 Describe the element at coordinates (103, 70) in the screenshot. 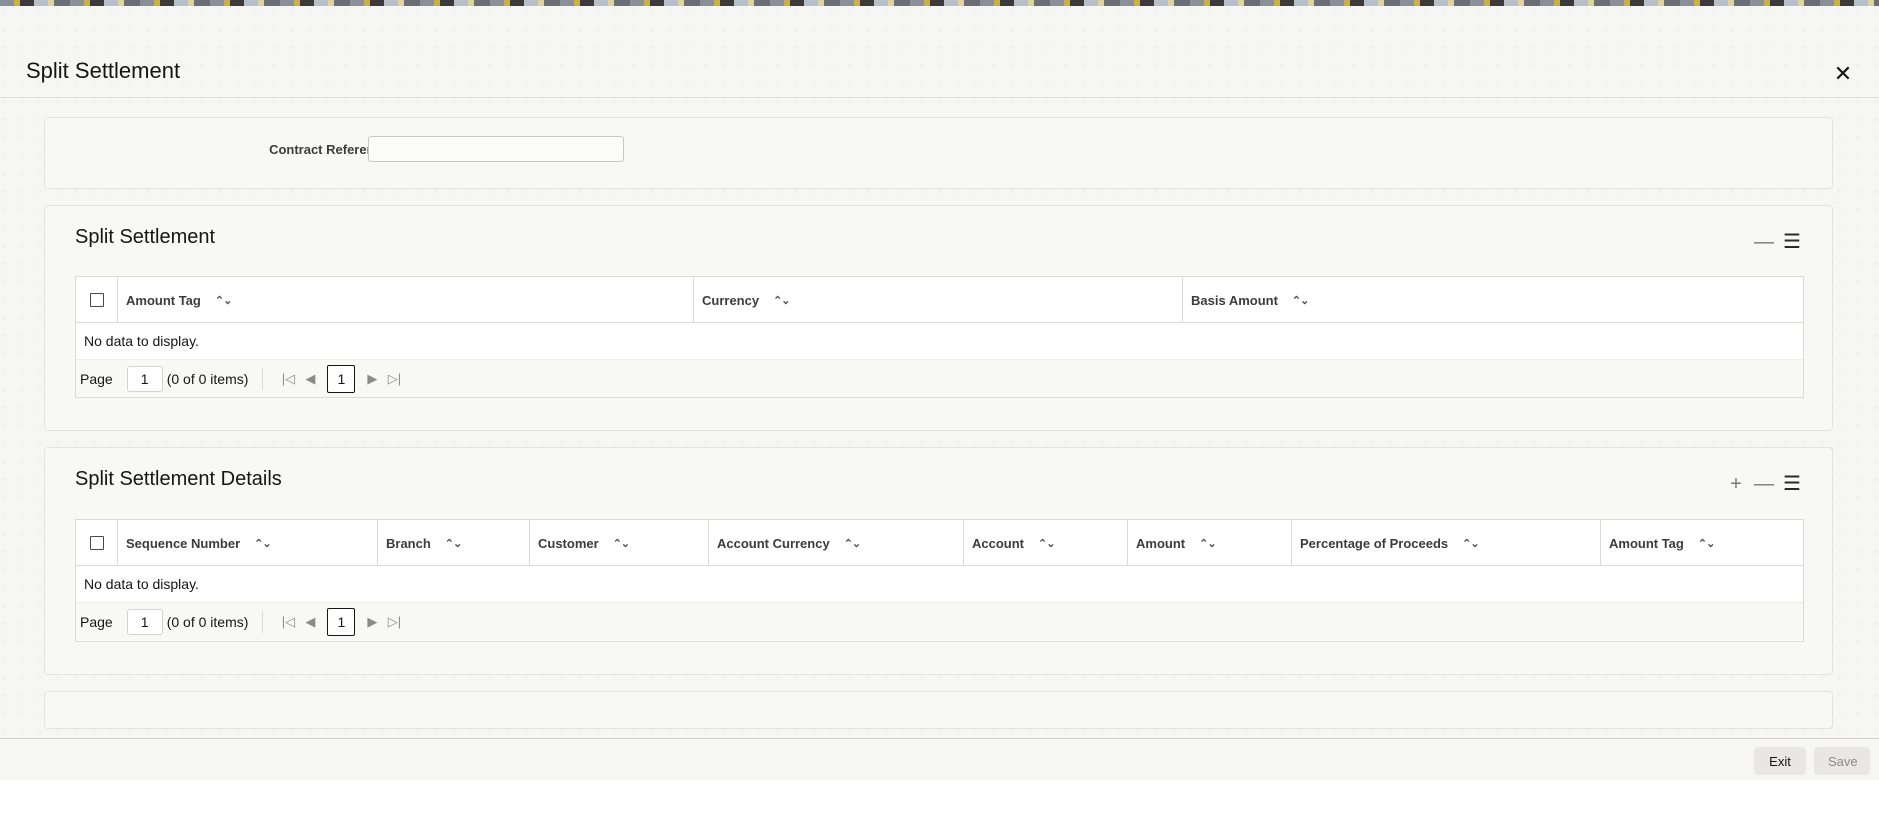

I see `dialog-title: Split Settlement` at that location.